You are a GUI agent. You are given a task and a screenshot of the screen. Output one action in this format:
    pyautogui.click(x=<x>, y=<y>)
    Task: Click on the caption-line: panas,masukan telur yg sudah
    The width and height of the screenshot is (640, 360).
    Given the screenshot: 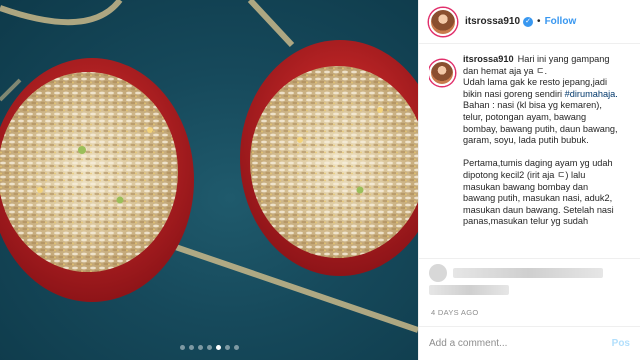 What is the action you would take?
    pyautogui.click(x=526, y=221)
    